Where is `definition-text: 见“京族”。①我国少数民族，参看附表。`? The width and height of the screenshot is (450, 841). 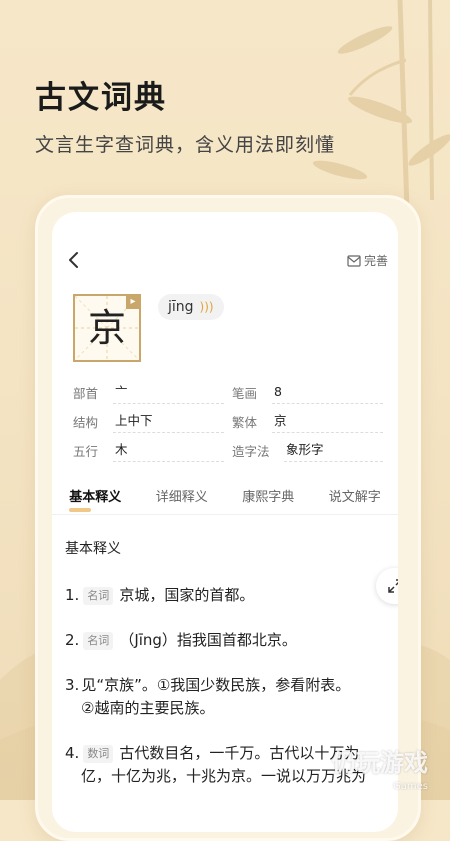 definition-text: 见“京族”。①我国少数民族，参看附表。 is located at coordinates (216, 685).